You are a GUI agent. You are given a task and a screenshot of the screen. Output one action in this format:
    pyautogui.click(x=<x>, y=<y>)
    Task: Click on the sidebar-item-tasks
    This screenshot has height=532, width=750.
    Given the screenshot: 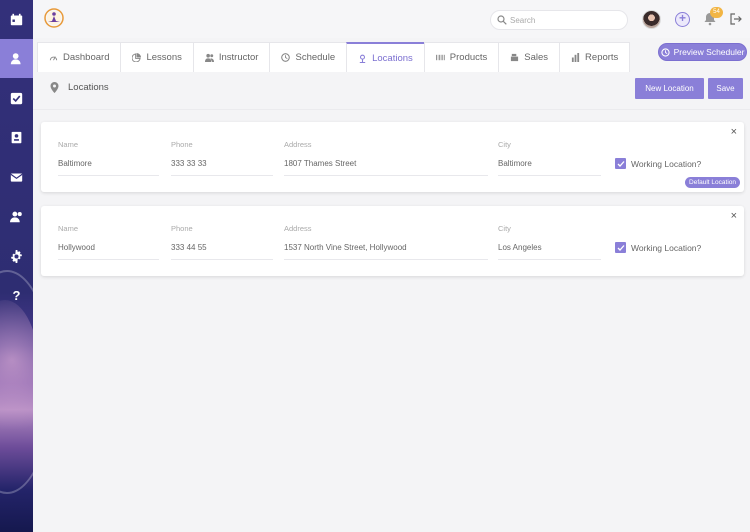 What is the action you would take?
    pyautogui.click(x=16, y=98)
    